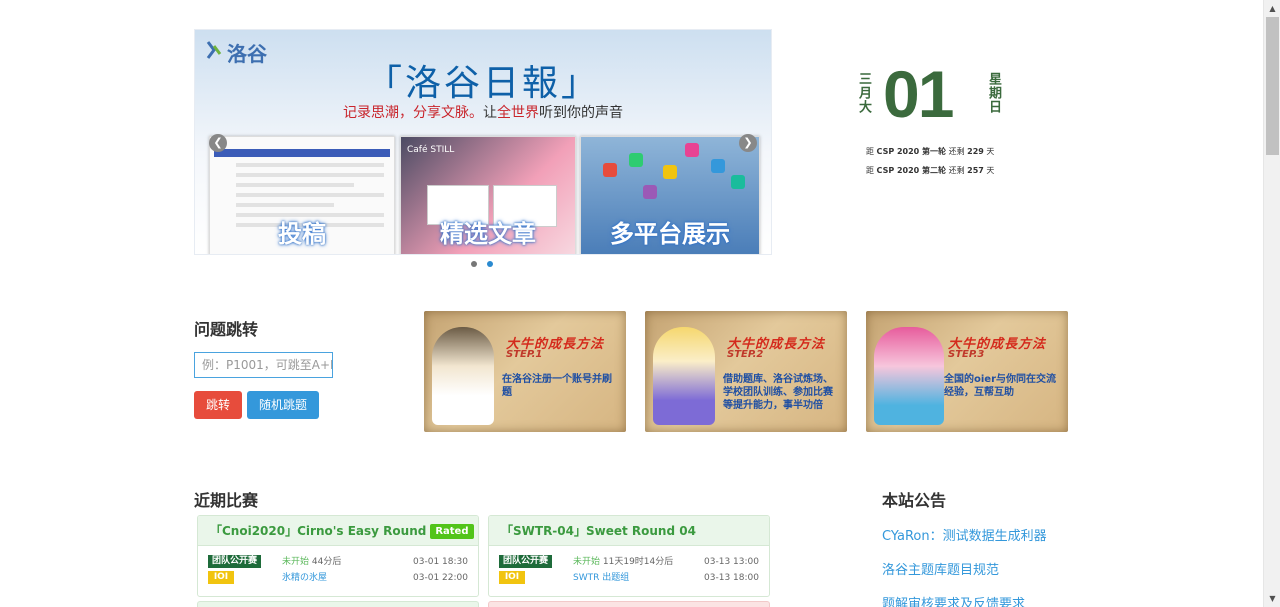 The height and width of the screenshot is (607, 1280). What do you see at coordinates (629, 531) in the screenshot?
I see `contest-name: 「SWTR-04」Sweet Round 04` at bounding box center [629, 531].